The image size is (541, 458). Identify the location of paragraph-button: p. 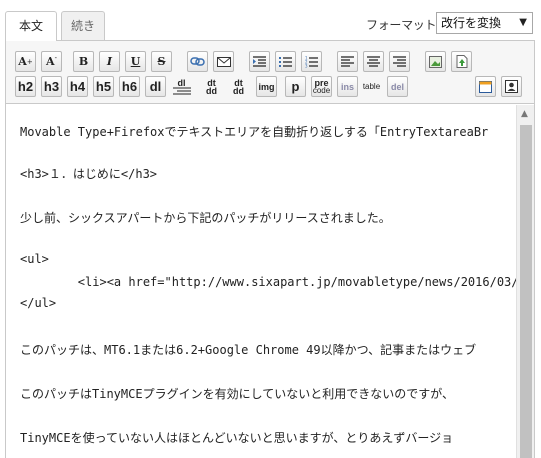
(295, 86).